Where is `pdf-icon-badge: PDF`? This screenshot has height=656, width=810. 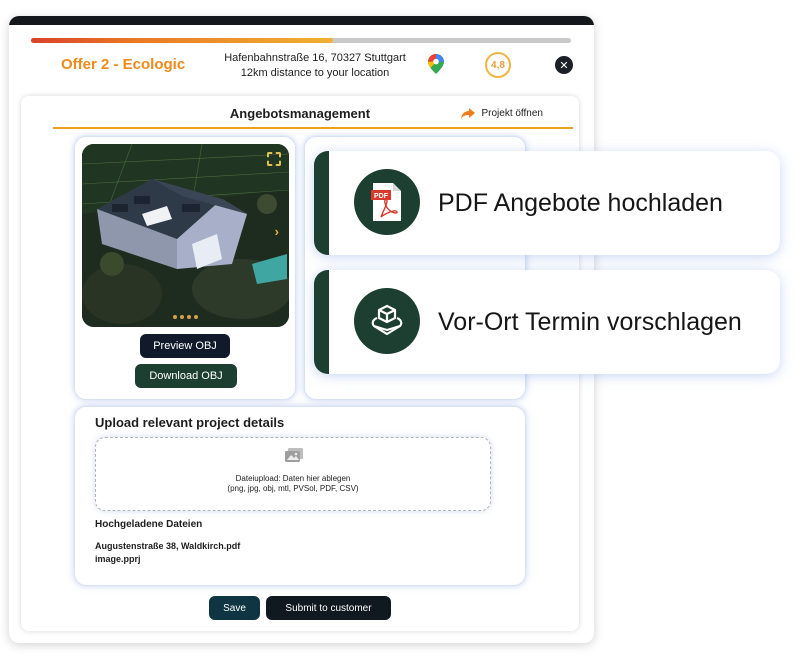
pdf-icon-badge: PDF is located at coordinates (387, 202).